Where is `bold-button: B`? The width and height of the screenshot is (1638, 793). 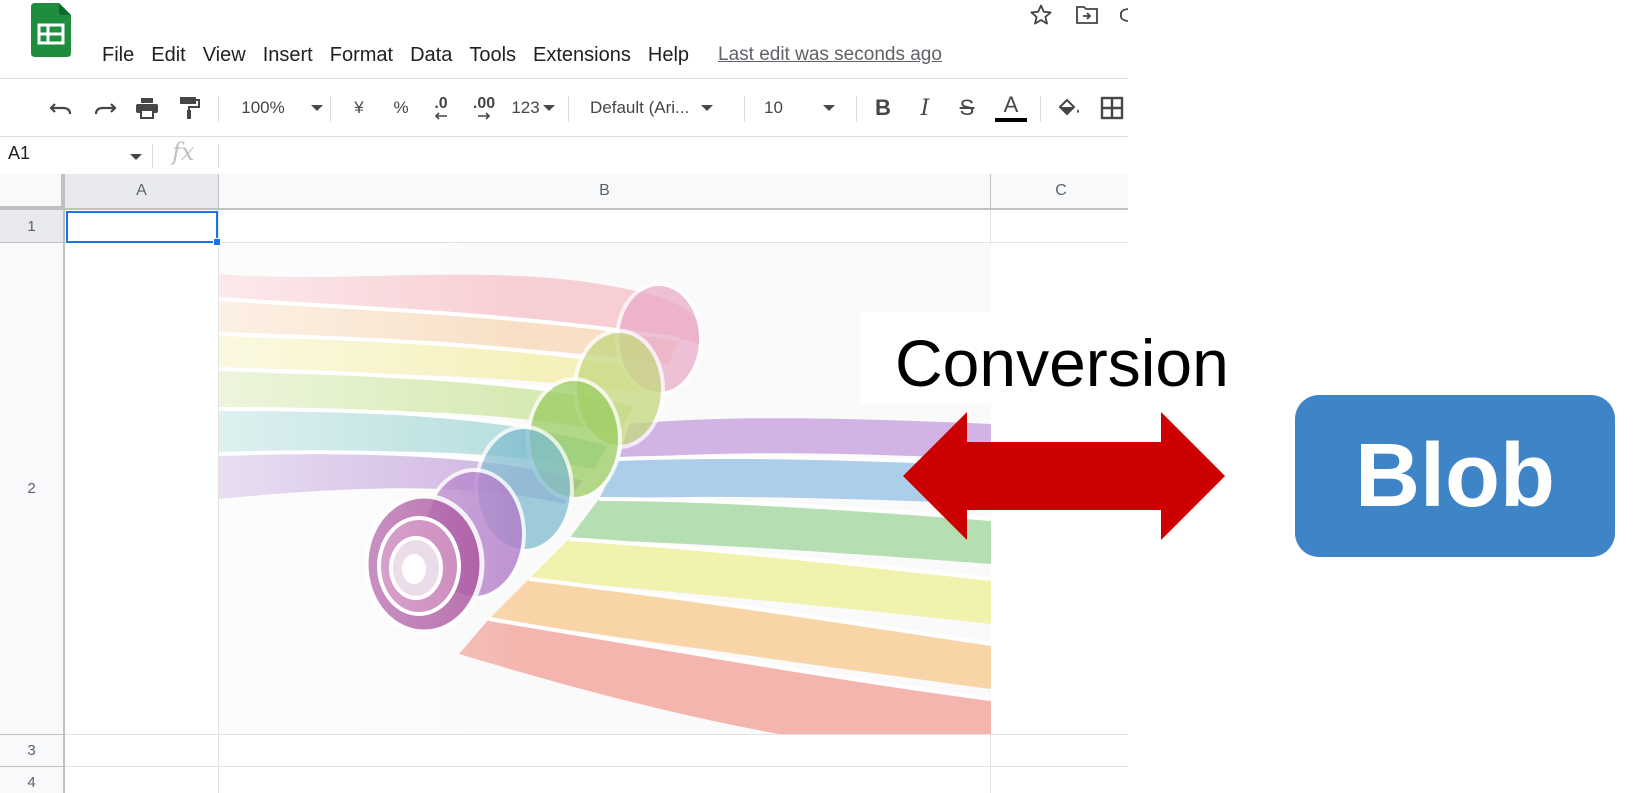 bold-button: B is located at coordinates (883, 108).